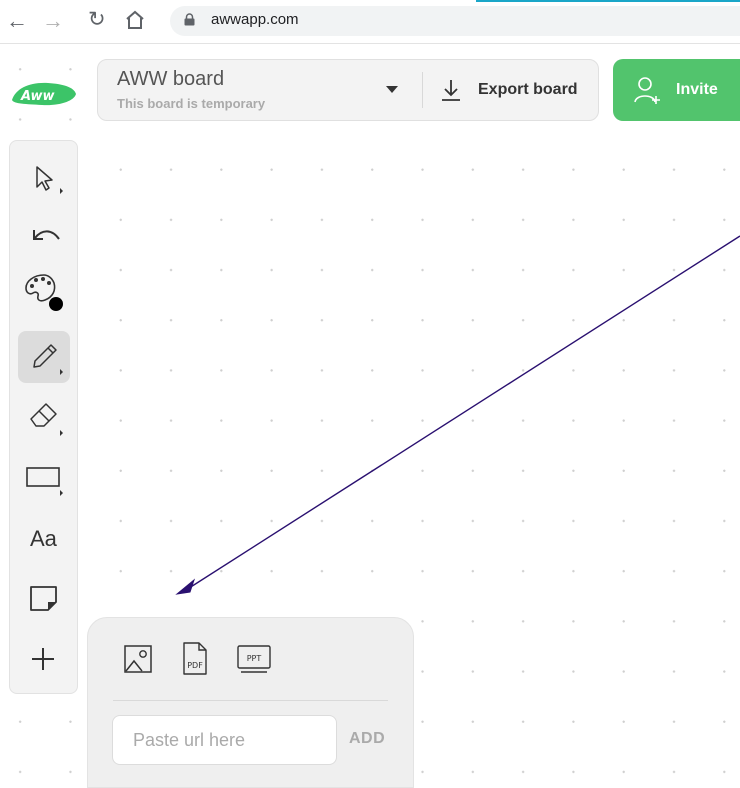 This screenshot has width=740, height=788. Describe the element at coordinates (53, 21) in the screenshot. I see `forward-icon: →` at that location.